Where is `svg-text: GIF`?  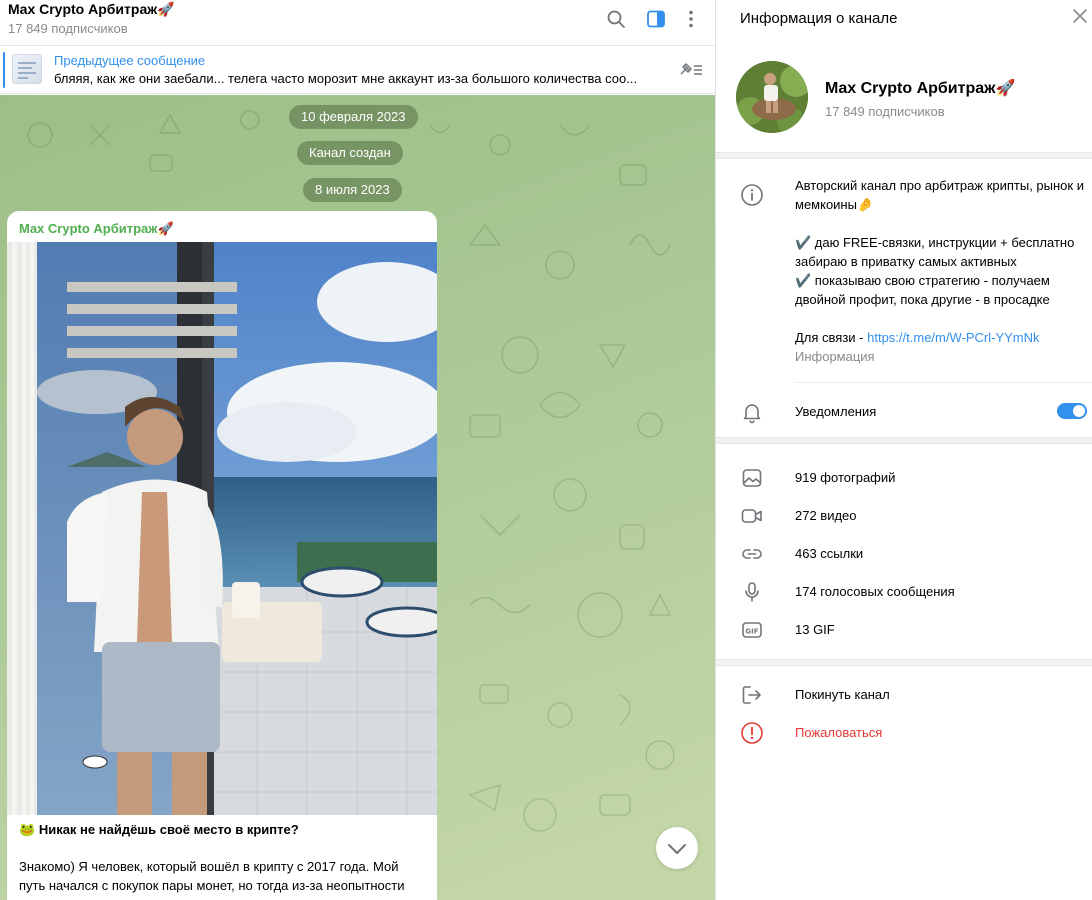
svg-text: GIF is located at coordinates (751, 631).